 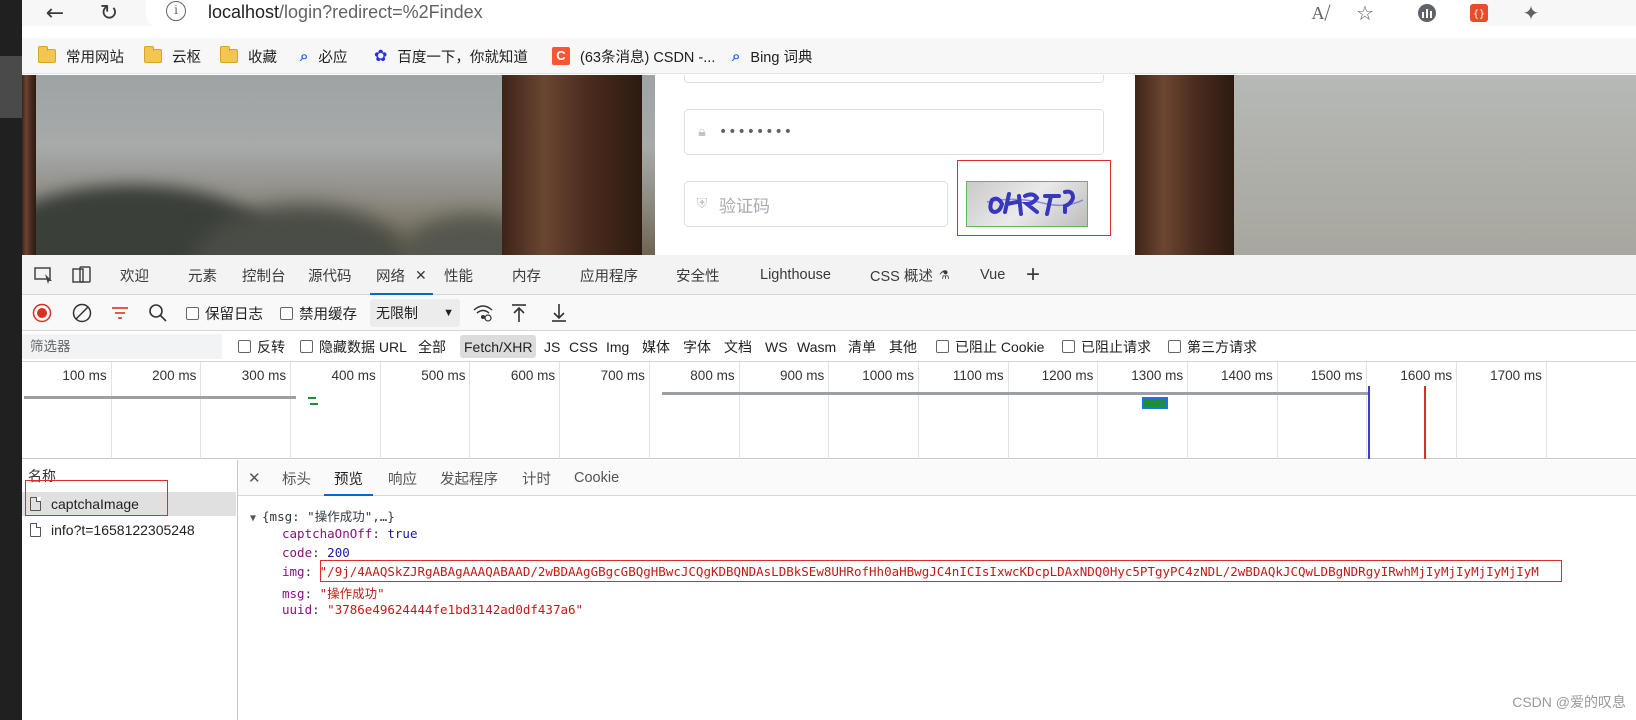 What do you see at coordinates (738, 346) in the screenshot?
I see `filter-type-doc: 文档` at bounding box center [738, 346].